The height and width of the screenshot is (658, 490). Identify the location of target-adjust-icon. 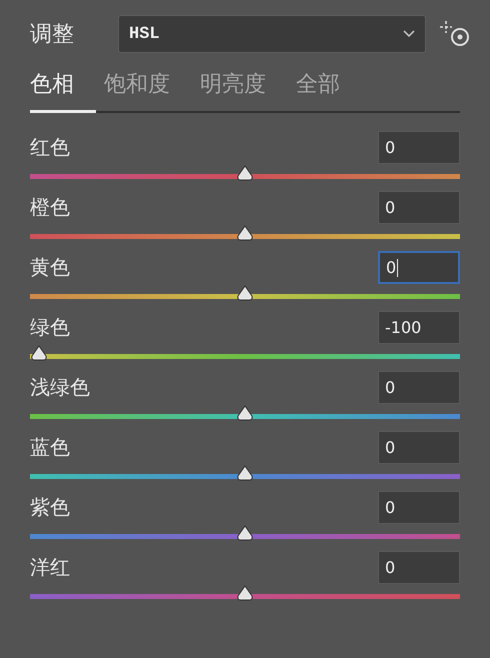
(455, 34).